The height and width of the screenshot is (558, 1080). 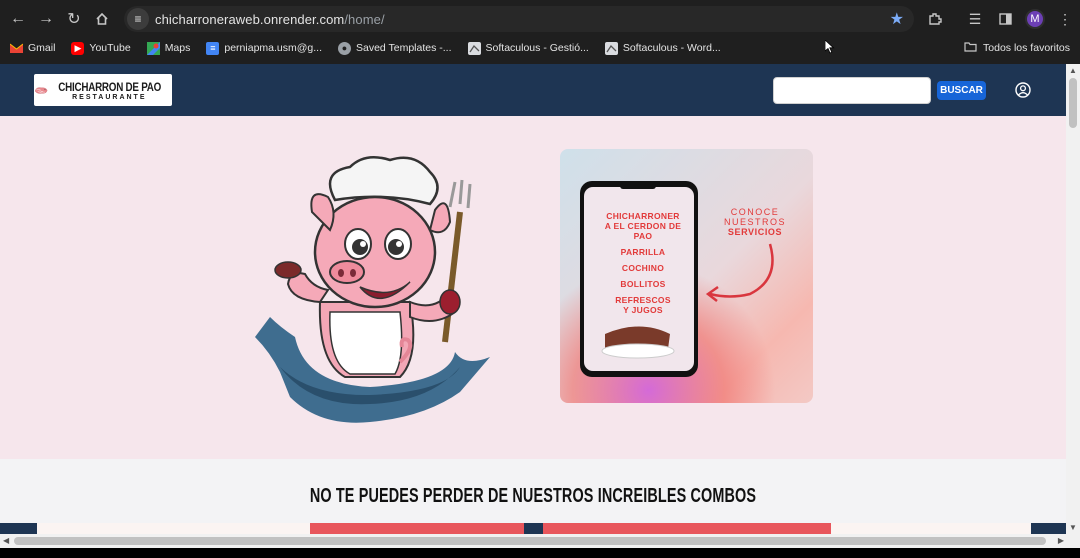 I want to click on promo-side-line: CONOCE, so click(x=755, y=212).